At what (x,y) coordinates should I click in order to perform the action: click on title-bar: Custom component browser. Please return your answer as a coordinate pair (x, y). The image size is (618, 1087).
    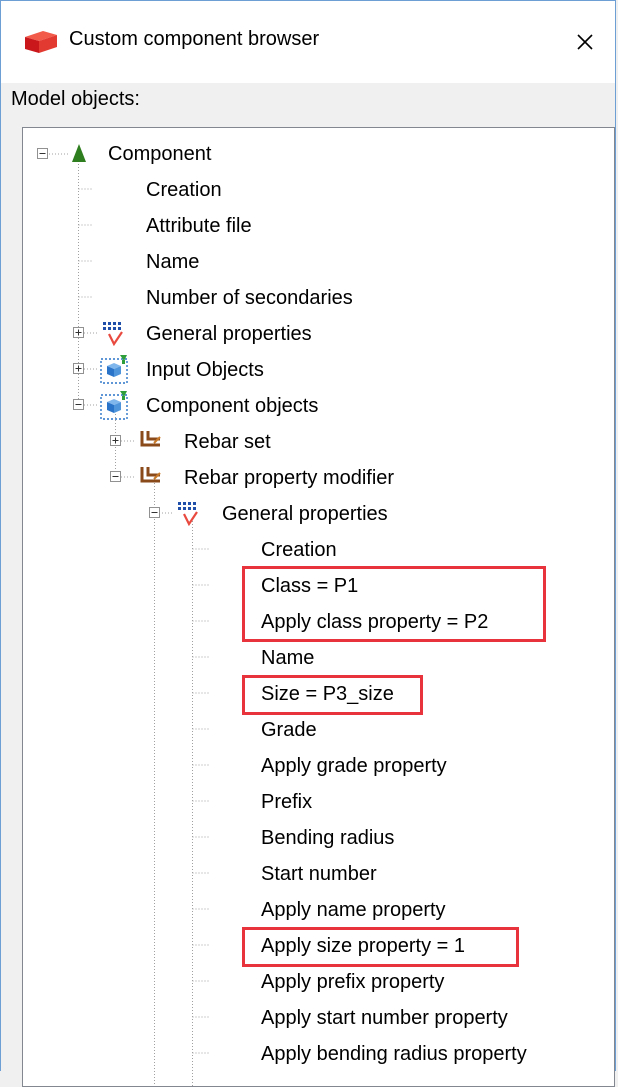
    Looking at the image, I should click on (308, 42).